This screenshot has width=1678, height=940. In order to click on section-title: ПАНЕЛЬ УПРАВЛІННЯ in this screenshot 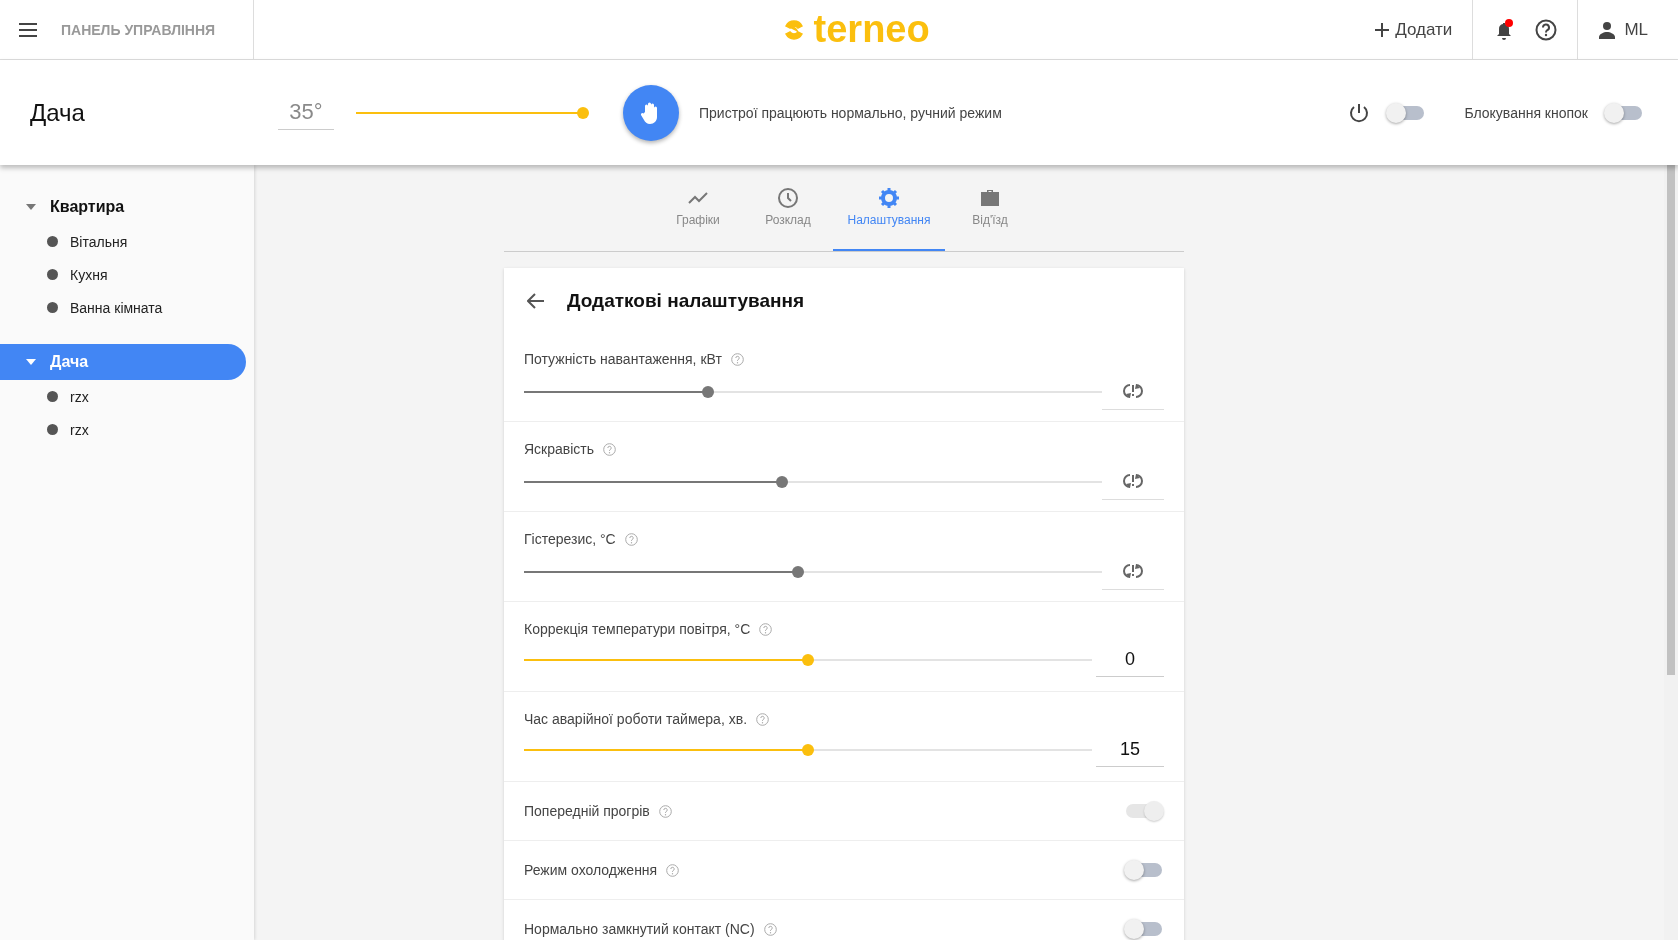, I will do `click(138, 29)`.